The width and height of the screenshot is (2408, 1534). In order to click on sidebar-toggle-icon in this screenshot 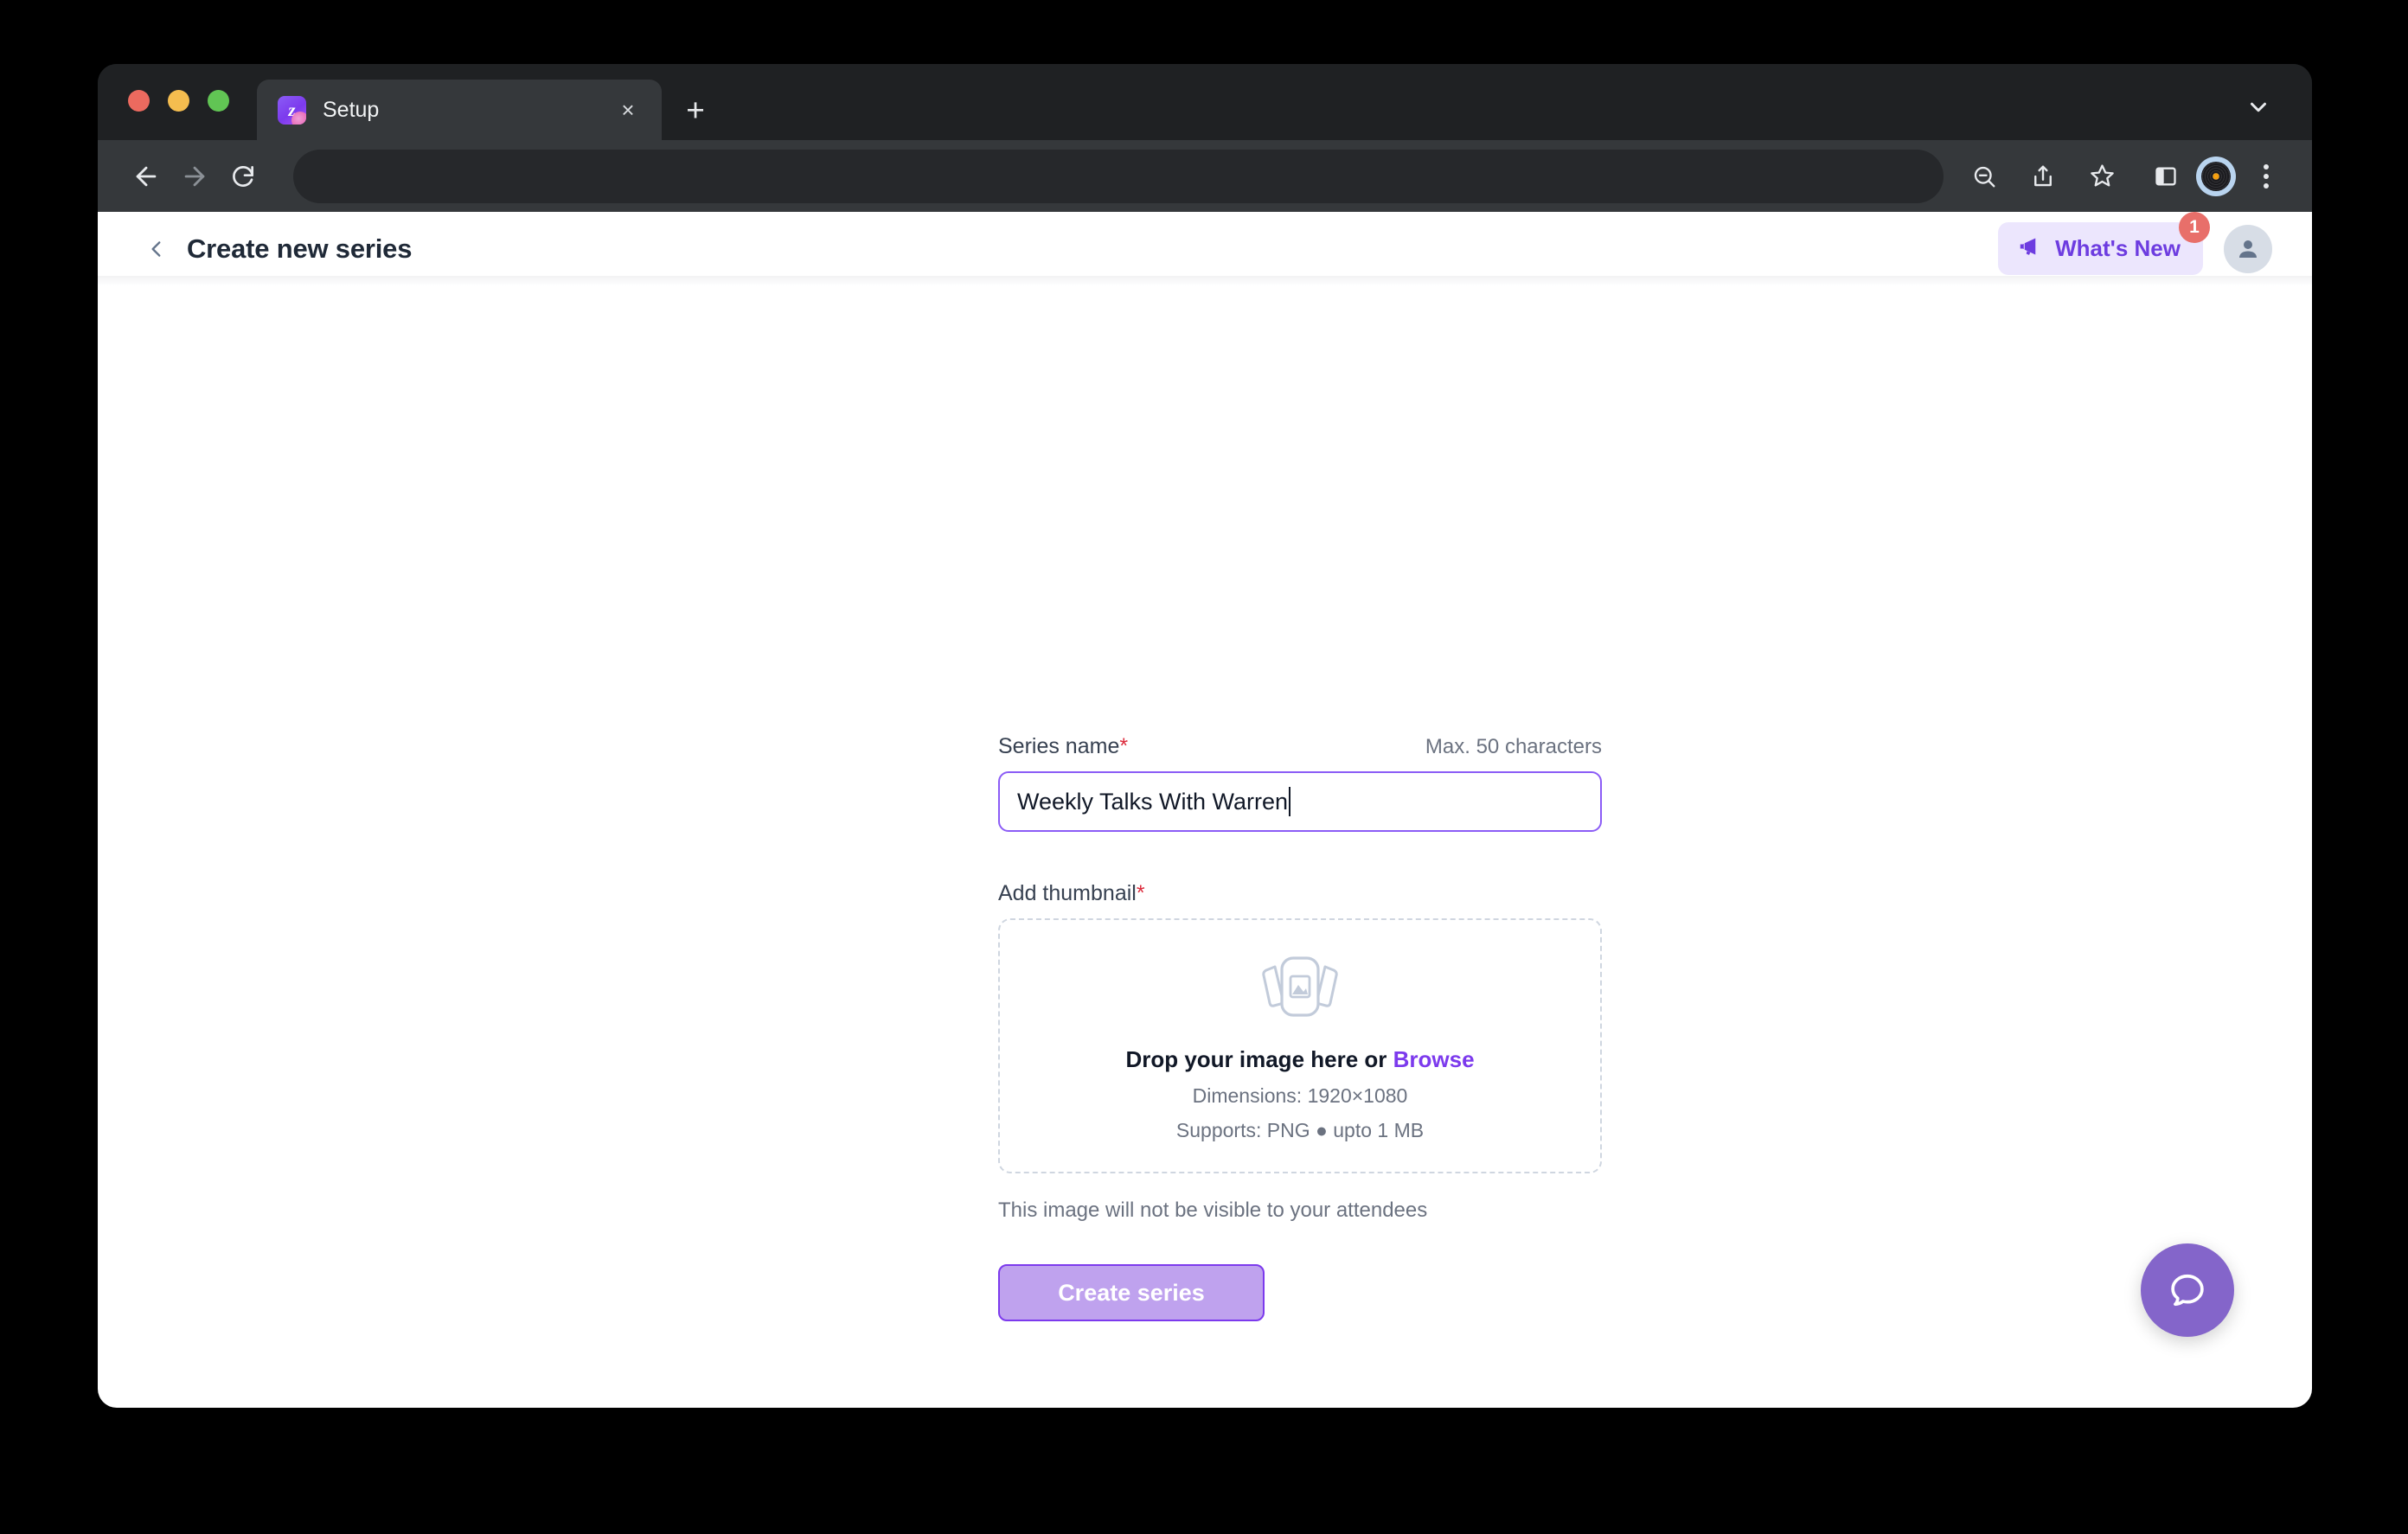, I will do `click(2165, 176)`.